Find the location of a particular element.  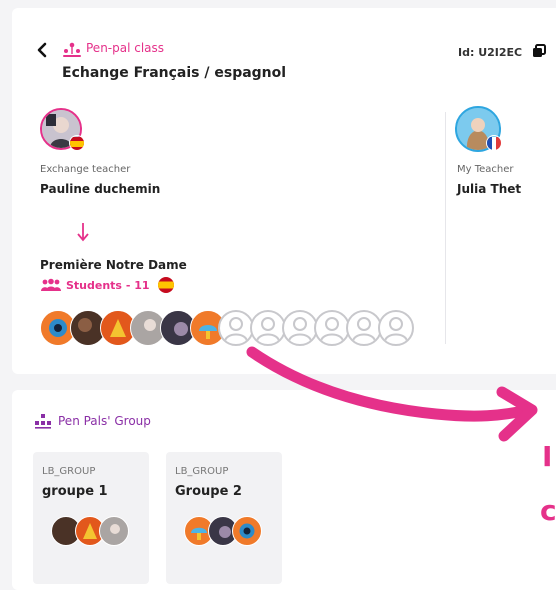

exchange-teacher-role: Exchange teacher is located at coordinates (85, 169).